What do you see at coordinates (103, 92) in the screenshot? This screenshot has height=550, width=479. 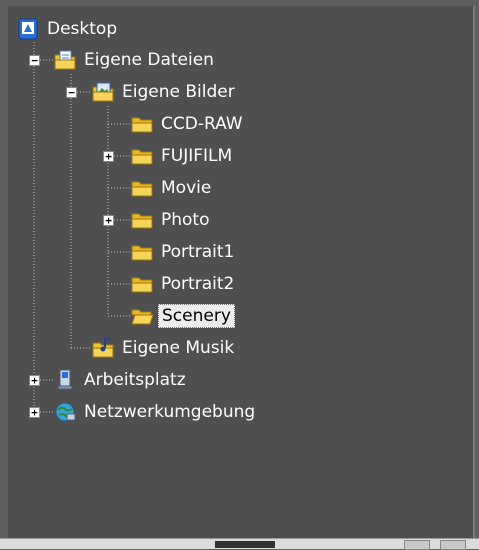 I see `my-pictures-icon` at bounding box center [103, 92].